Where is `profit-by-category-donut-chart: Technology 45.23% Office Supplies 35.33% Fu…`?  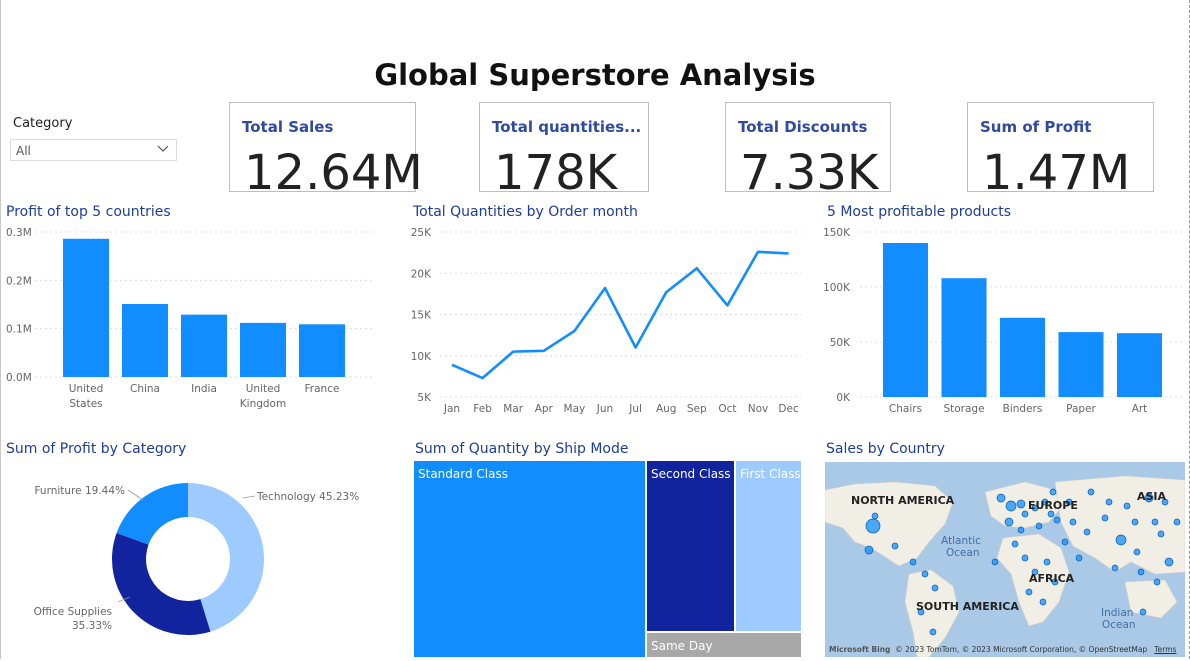 profit-by-category-donut-chart: Technology 45.23% Office Supplies 35.33% Fu… is located at coordinates (200, 559).